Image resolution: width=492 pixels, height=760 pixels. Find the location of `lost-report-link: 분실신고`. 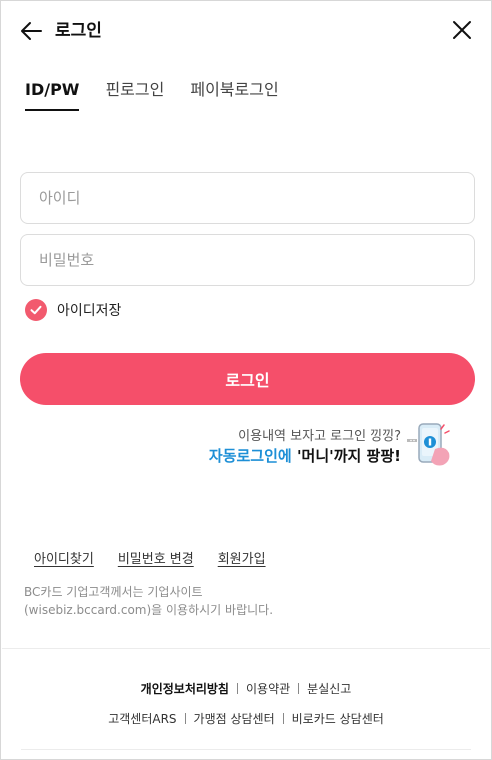

lost-report-link: 분실신고 is located at coordinates (329, 688).